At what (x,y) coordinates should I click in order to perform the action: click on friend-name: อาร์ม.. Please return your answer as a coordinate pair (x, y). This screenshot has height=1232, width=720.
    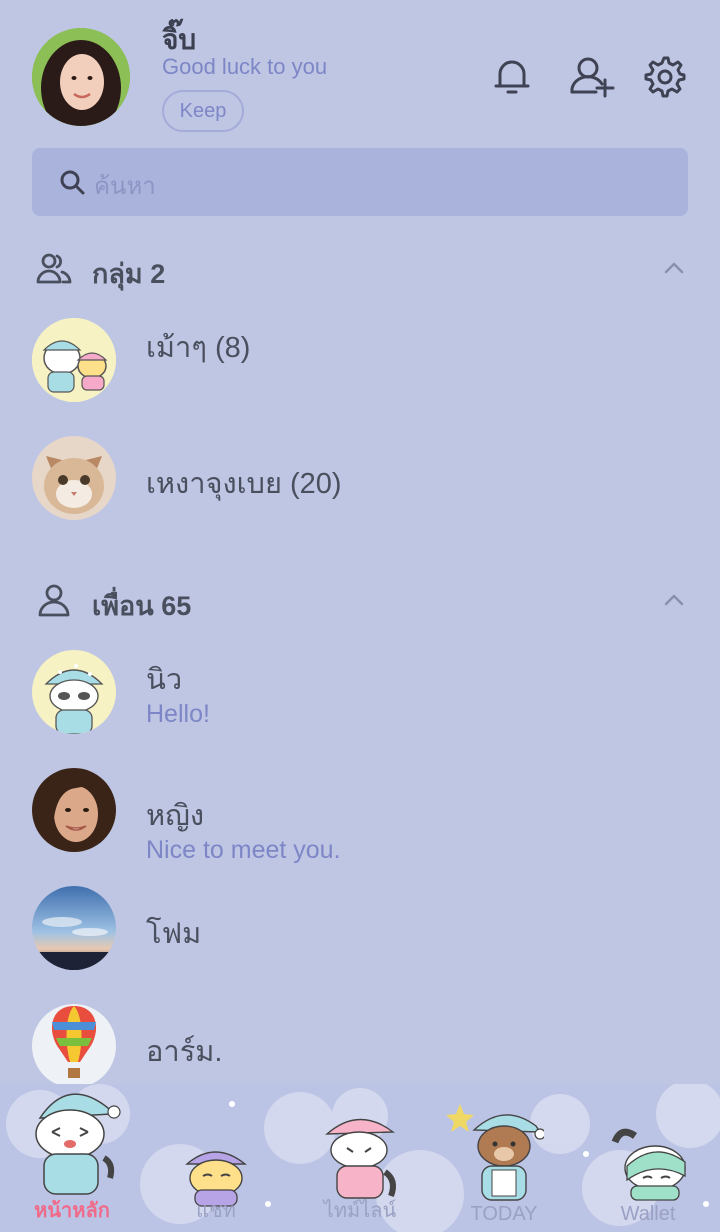
    Looking at the image, I should click on (184, 1052).